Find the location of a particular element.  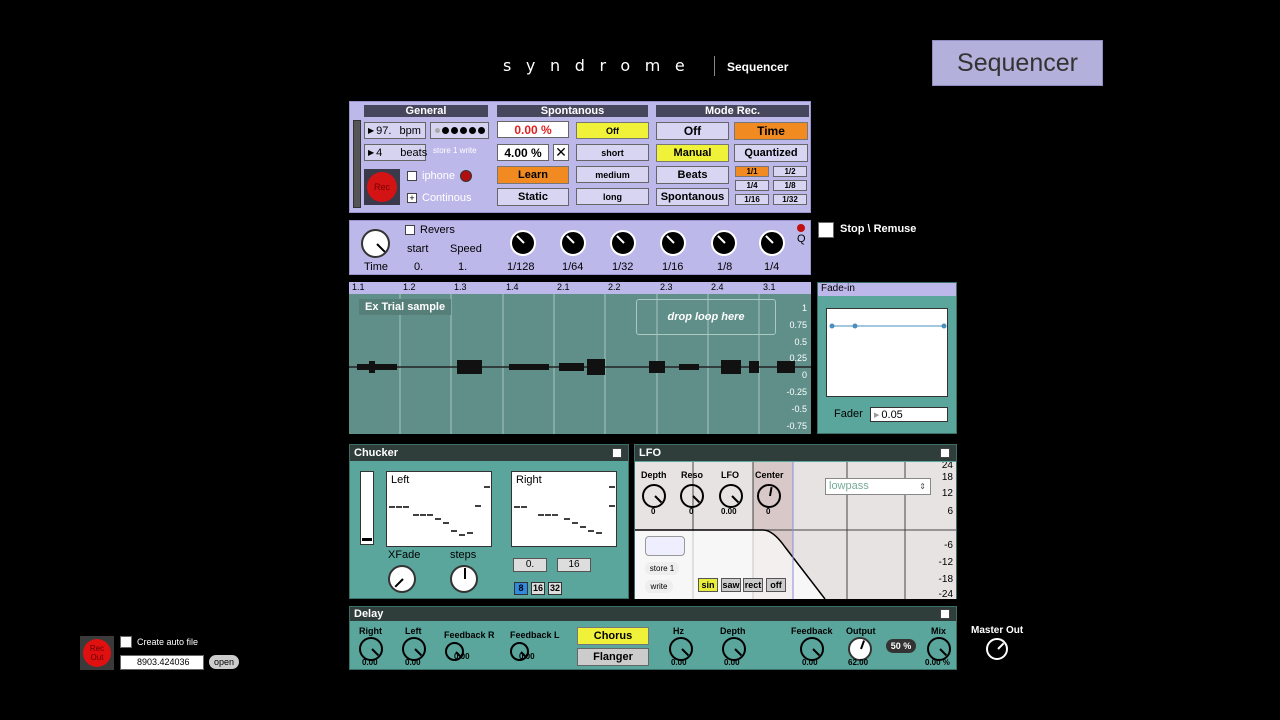

lfo-knob-depth-label: Depth is located at coordinates (654, 475).